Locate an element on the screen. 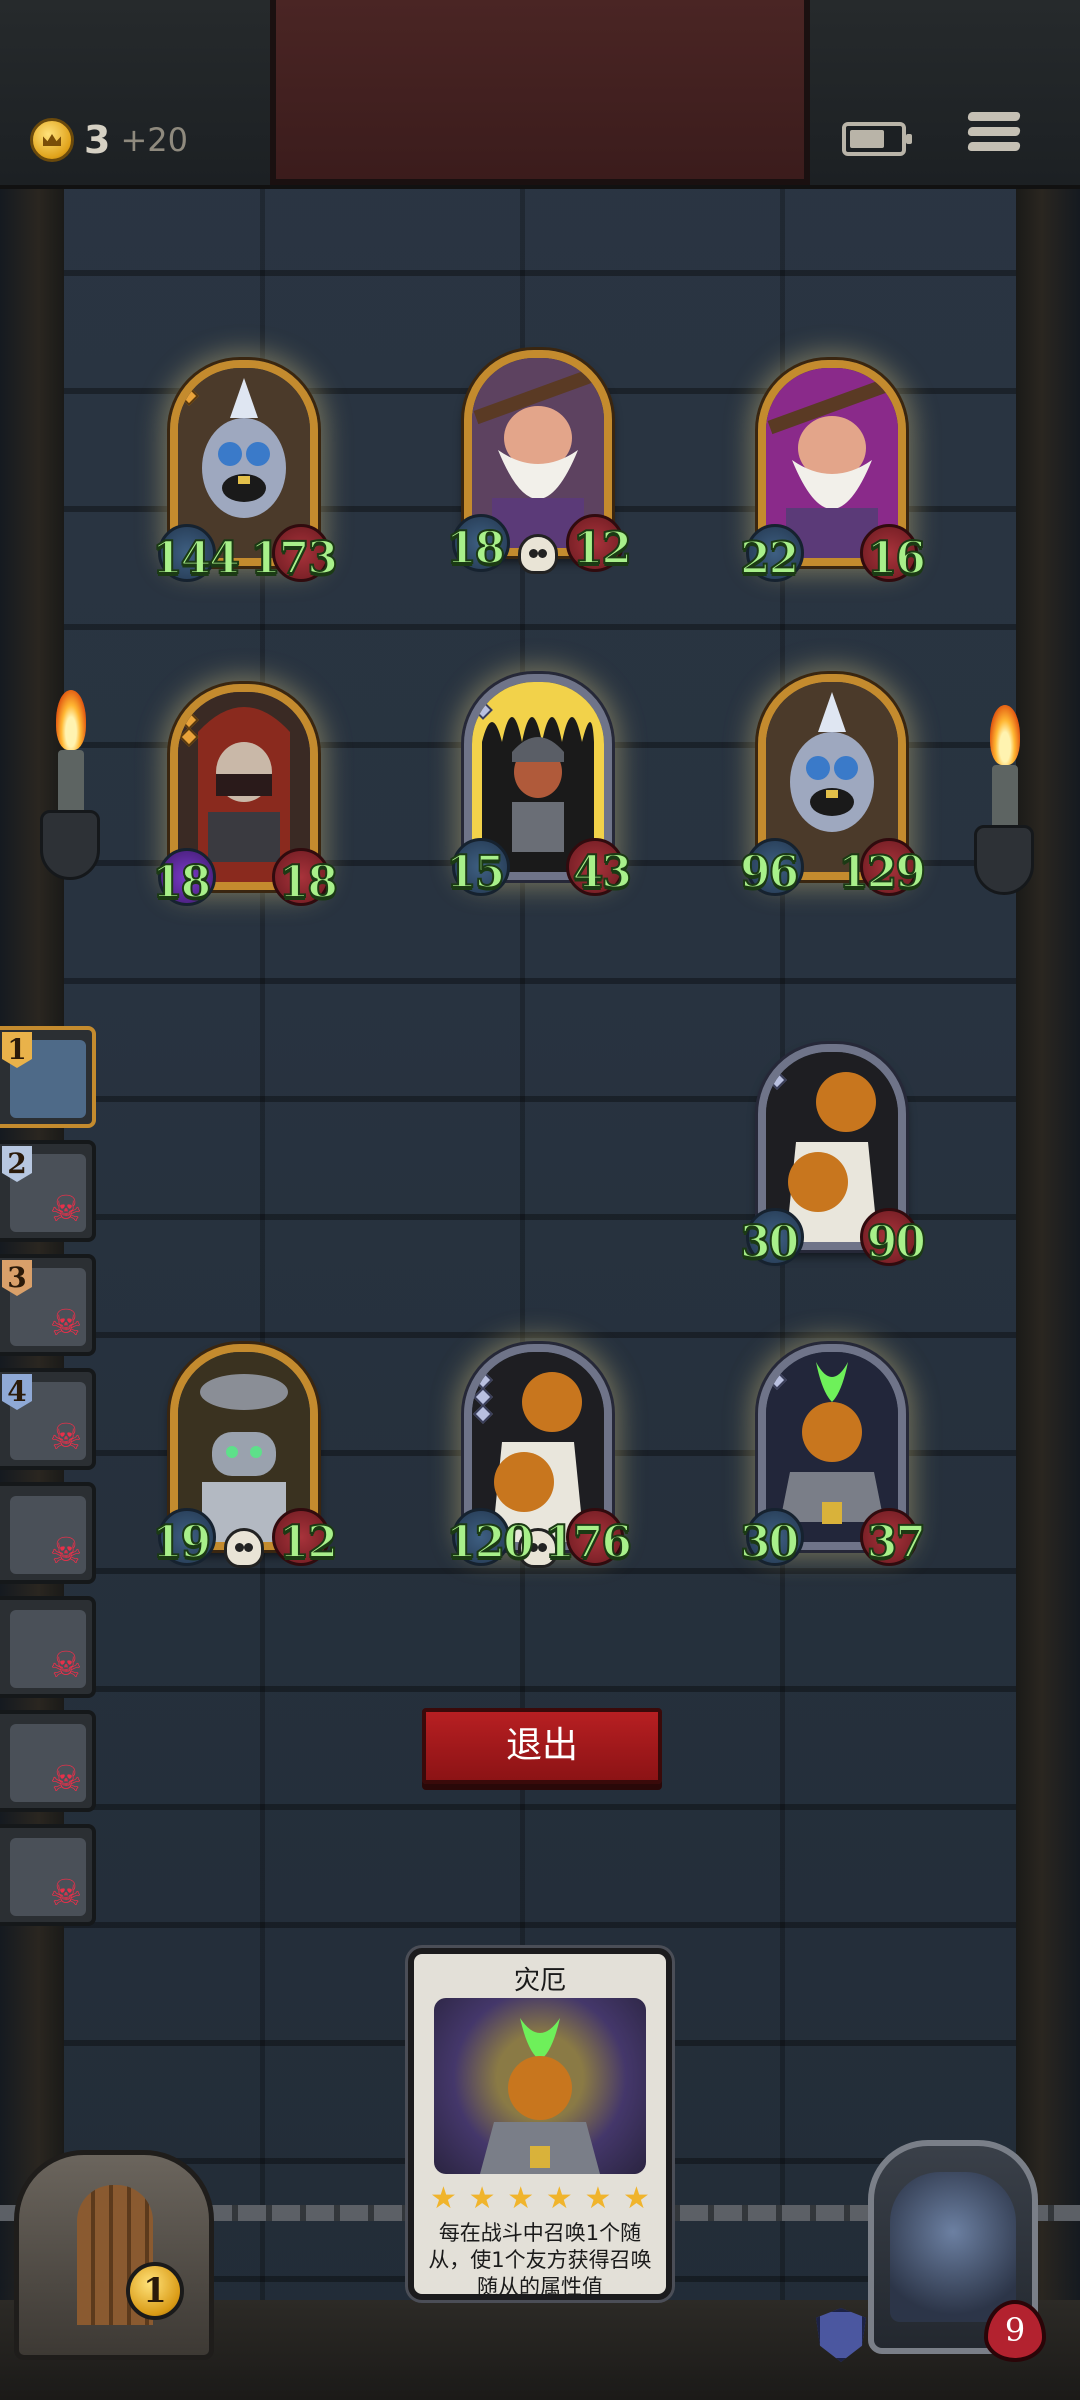 The height and width of the screenshot is (2400, 1080). gold-count: 3 is located at coordinates (97, 140).